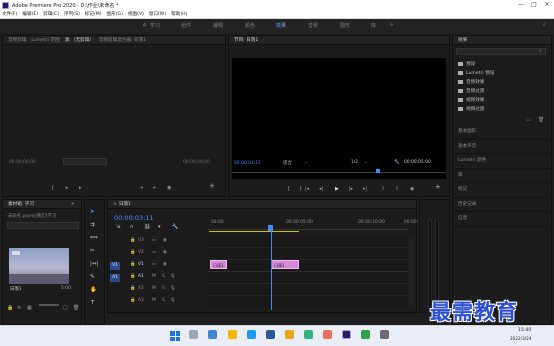 The height and width of the screenshot is (346, 554). What do you see at coordinates (39, 266) in the screenshot?
I see `clip-thumbnail` at bounding box center [39, 266].